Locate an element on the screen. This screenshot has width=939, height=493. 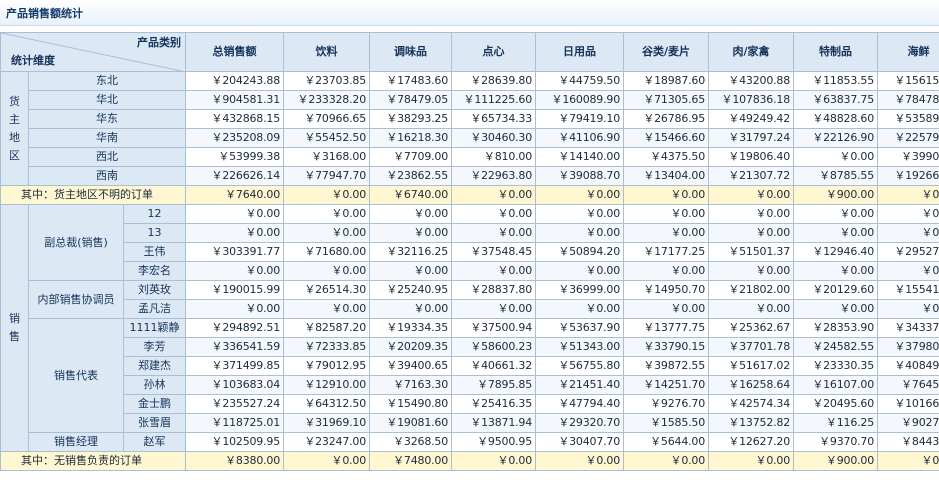
value-cell: ￥3168.00 is located at coordinates (327, 157).